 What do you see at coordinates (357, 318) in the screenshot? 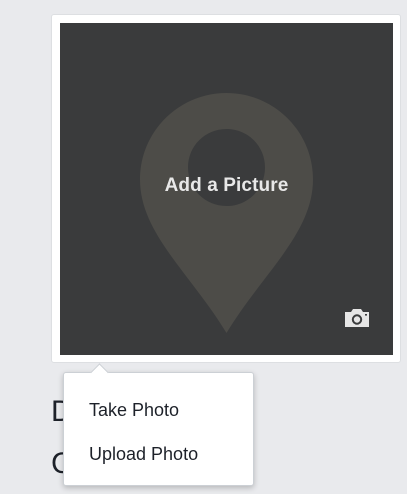
I see `camera-icon` at bounding box center [357, 318].